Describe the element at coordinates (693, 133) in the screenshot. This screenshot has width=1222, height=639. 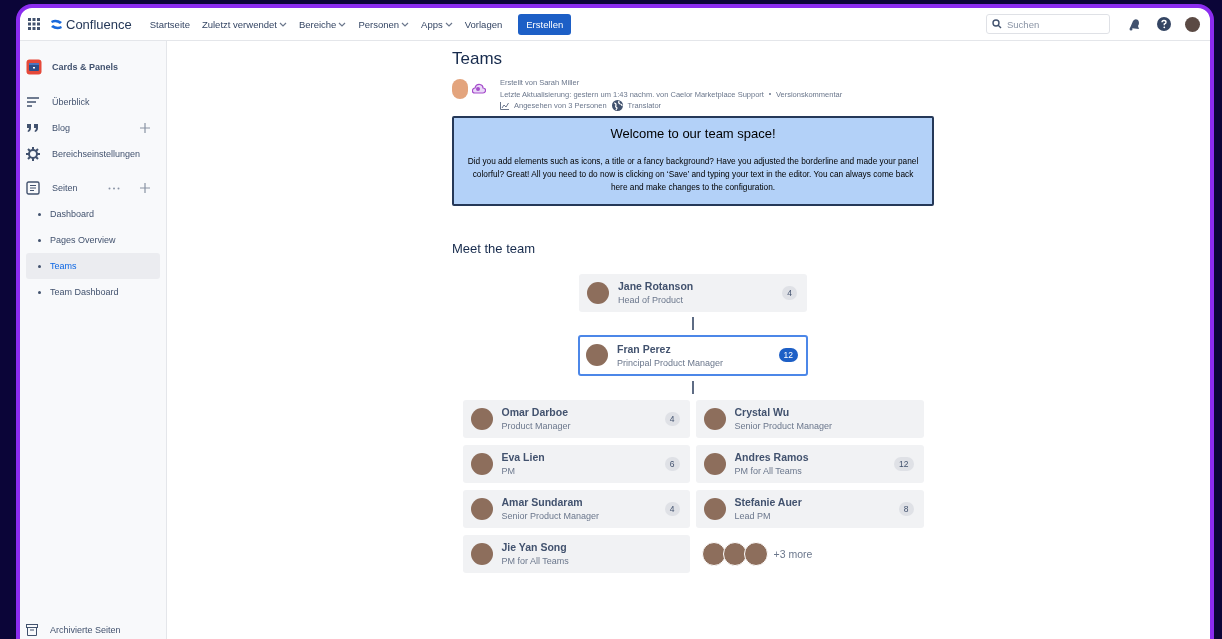
I see `panel-title: Welcome to our team space!` at that location.